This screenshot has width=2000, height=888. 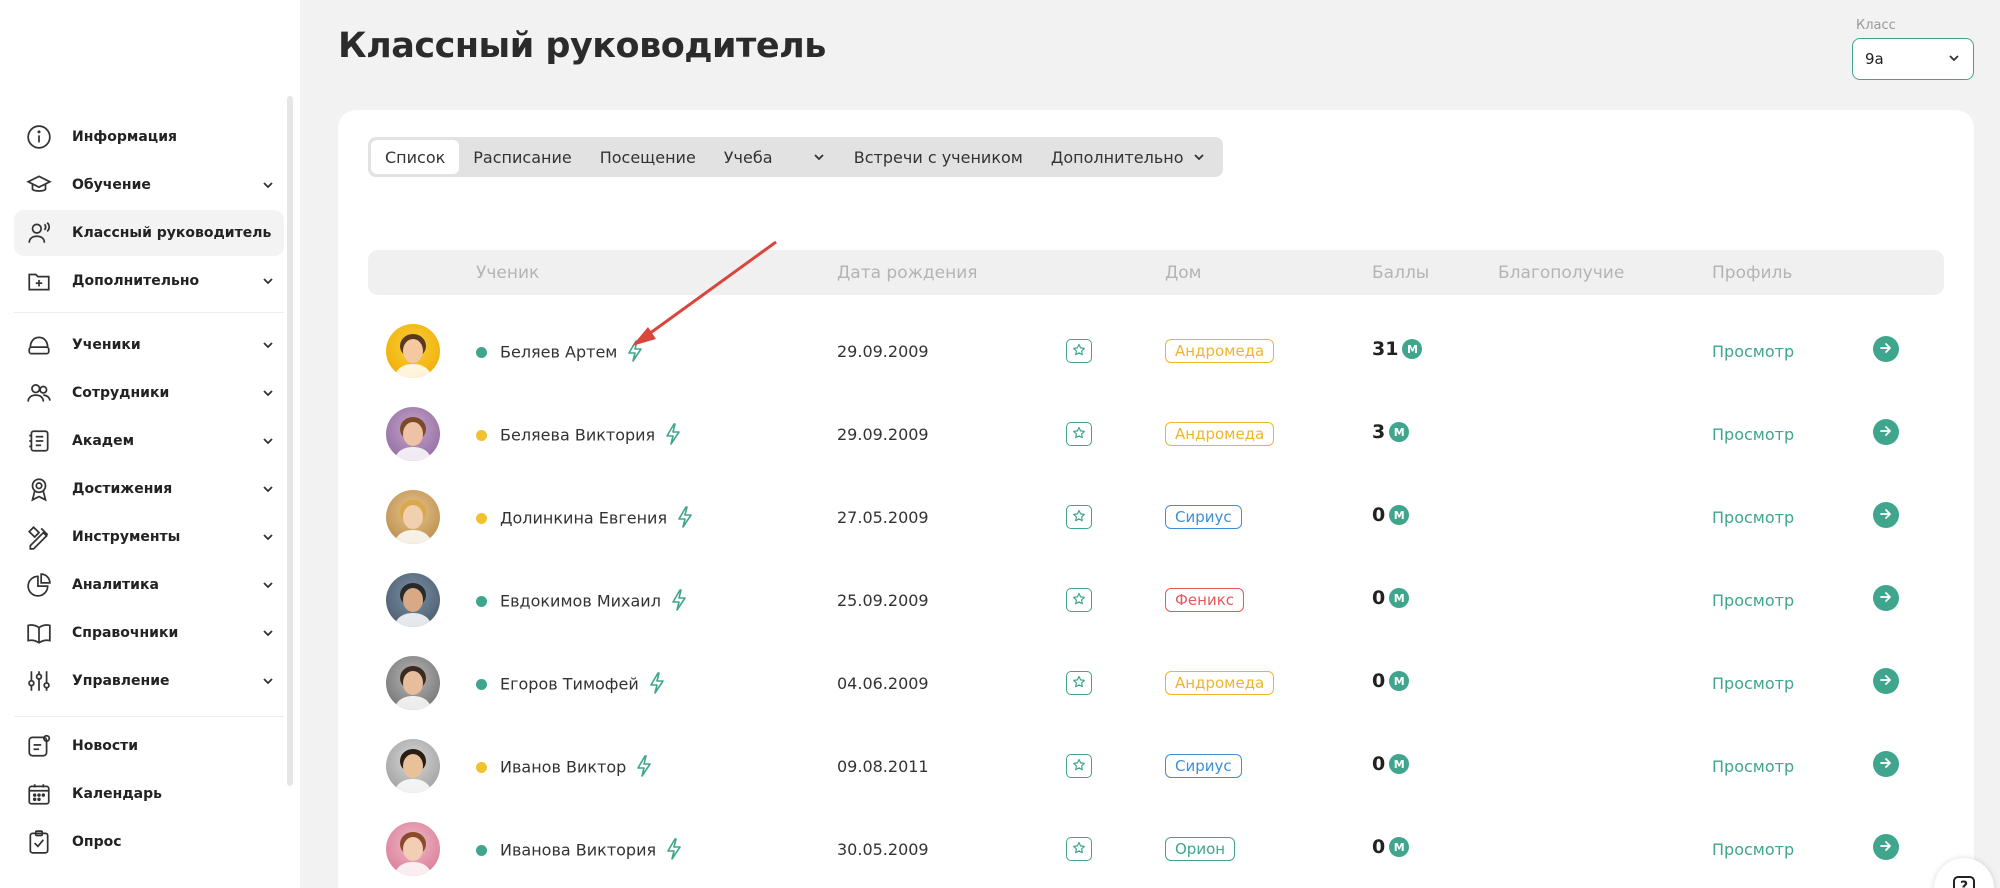 What do you see at coordinates (593, 602) in the screenshot?
I see `student-name: Евдокимов Михаил` at bounding box center [593, 602].